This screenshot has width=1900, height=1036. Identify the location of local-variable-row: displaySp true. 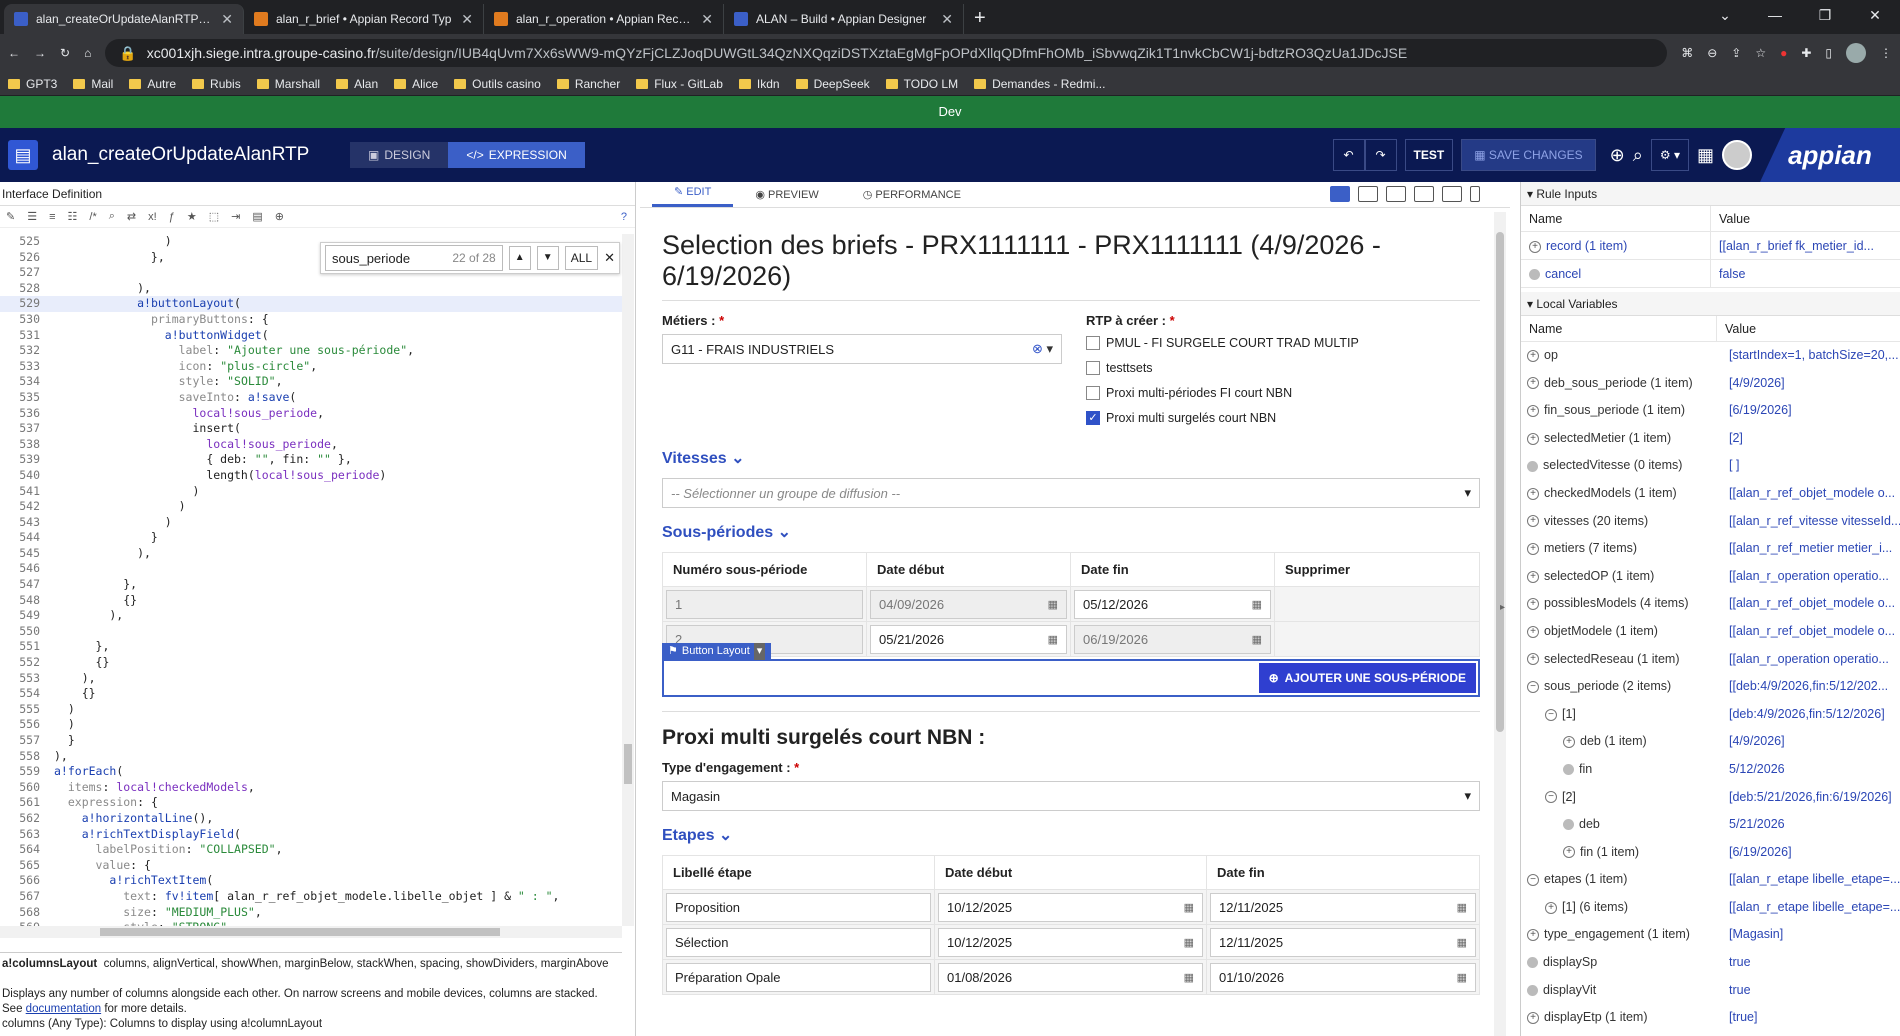
(1713, 963).